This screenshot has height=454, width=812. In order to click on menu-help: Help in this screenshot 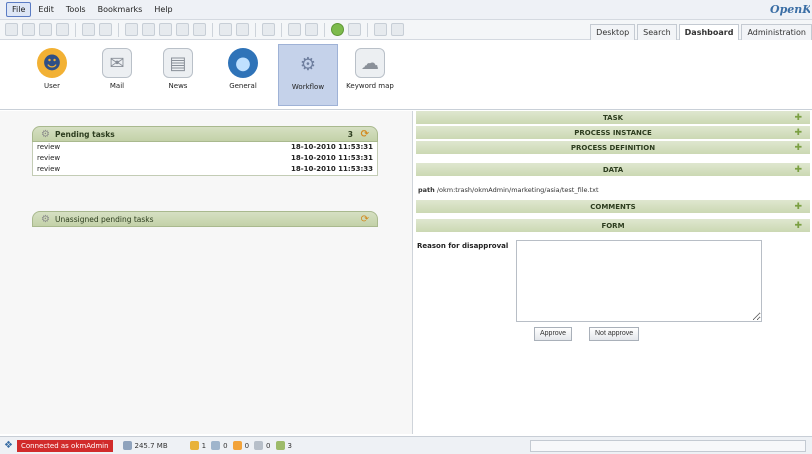, I will do `click(163, 9)`.